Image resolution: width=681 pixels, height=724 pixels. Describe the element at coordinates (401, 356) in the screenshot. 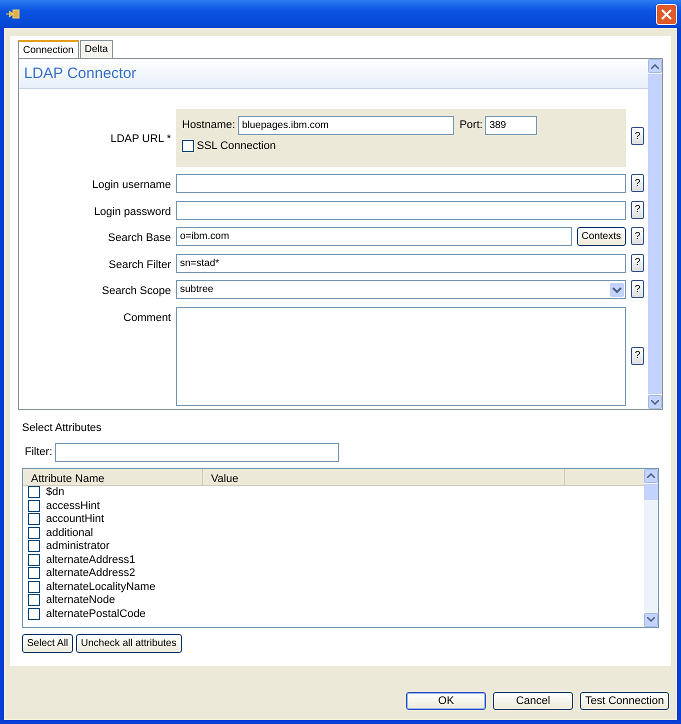

I see `comment-field` at that location.